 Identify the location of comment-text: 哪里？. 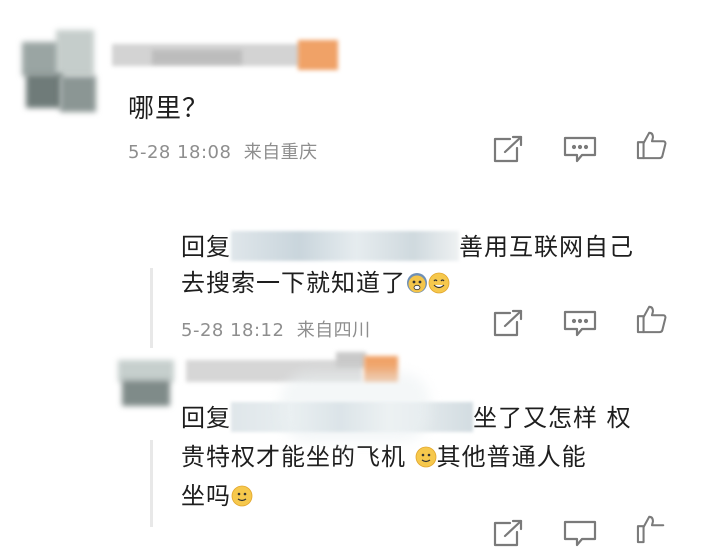
(169, 109).